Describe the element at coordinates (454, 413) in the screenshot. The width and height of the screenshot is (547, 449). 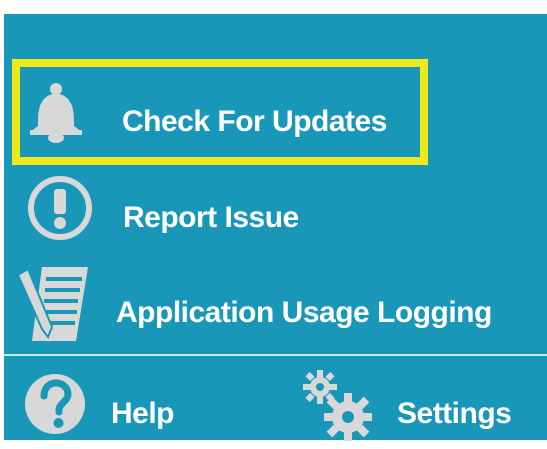
I see `settings-label: Settings` at that location.